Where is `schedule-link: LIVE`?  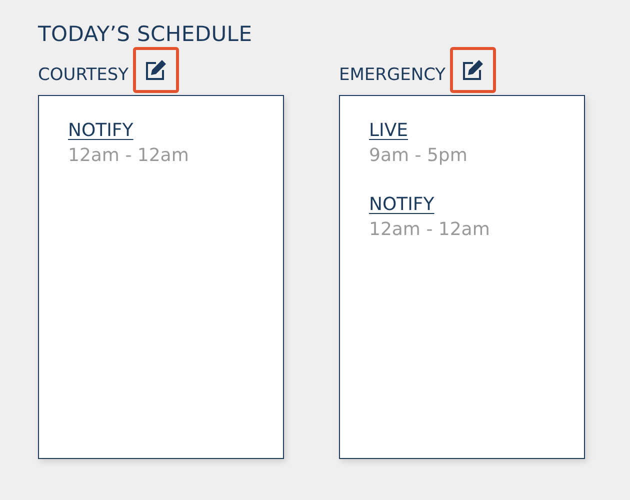
schedule-link: LIVE is located at coordinates (388, 130).